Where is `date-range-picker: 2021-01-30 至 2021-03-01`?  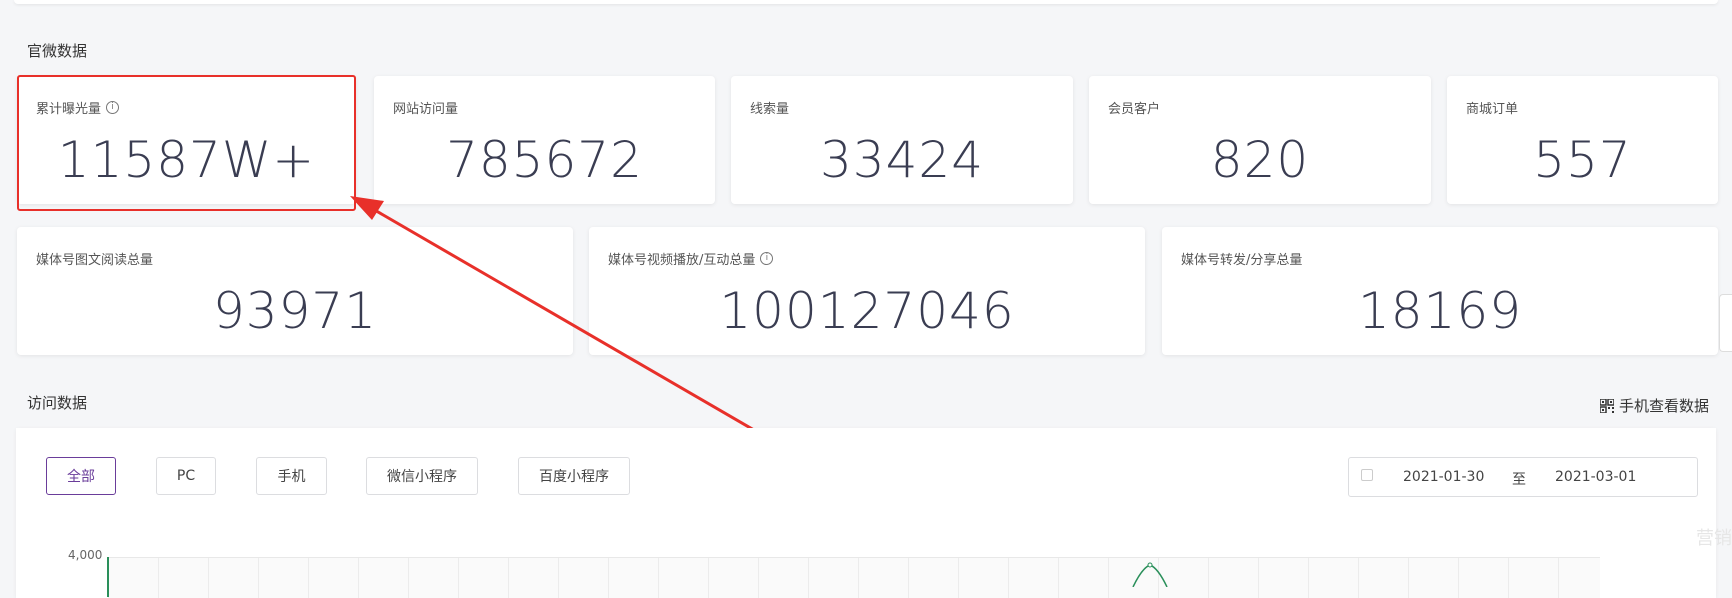
date-range-picker: 2021-01-30 至 2021-03-01 is located at coordinates (1523, 477).